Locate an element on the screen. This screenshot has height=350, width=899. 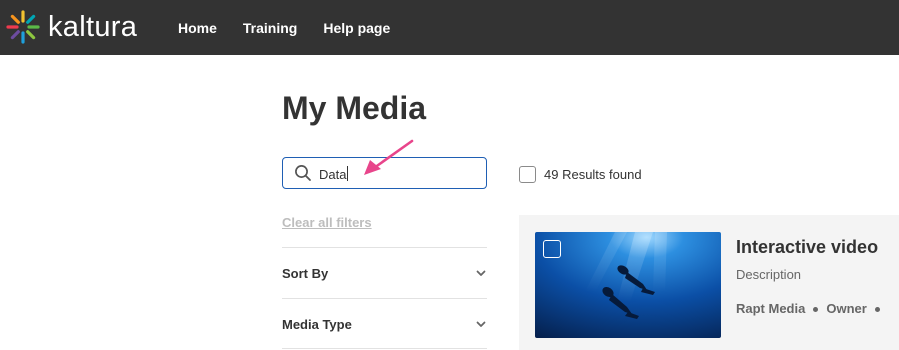
underwater-divers-image is located at coordinates (628, 285).